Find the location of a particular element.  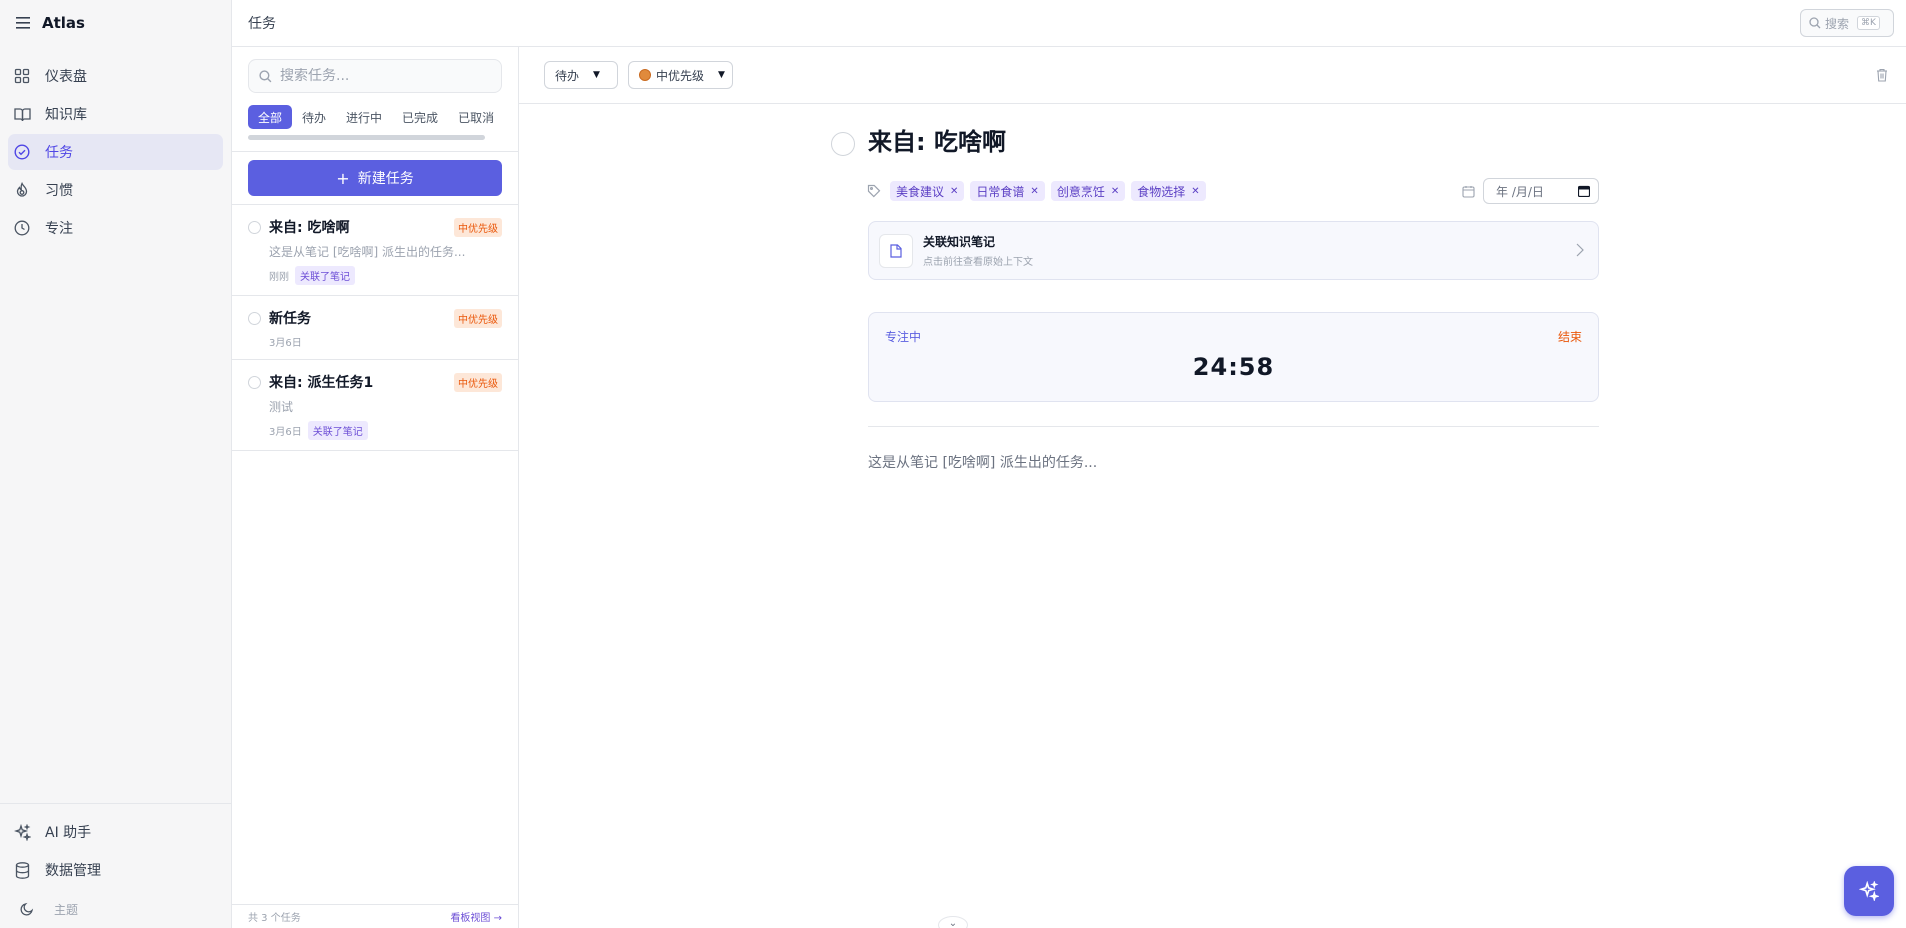

brand: Atlas is located at coordinates (115, 23).